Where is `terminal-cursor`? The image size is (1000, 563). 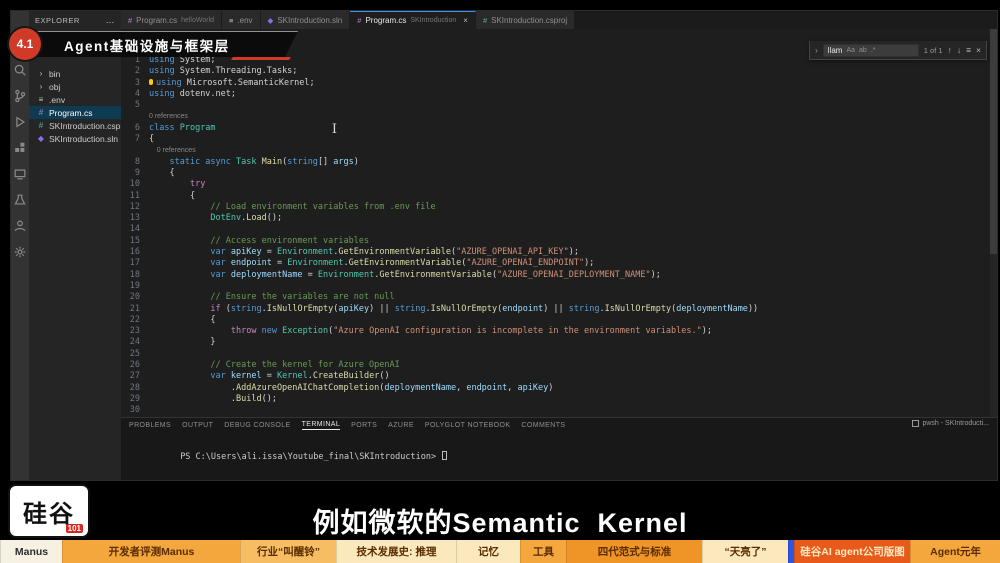
terminal-cursor is located at coordinates (445, 455).